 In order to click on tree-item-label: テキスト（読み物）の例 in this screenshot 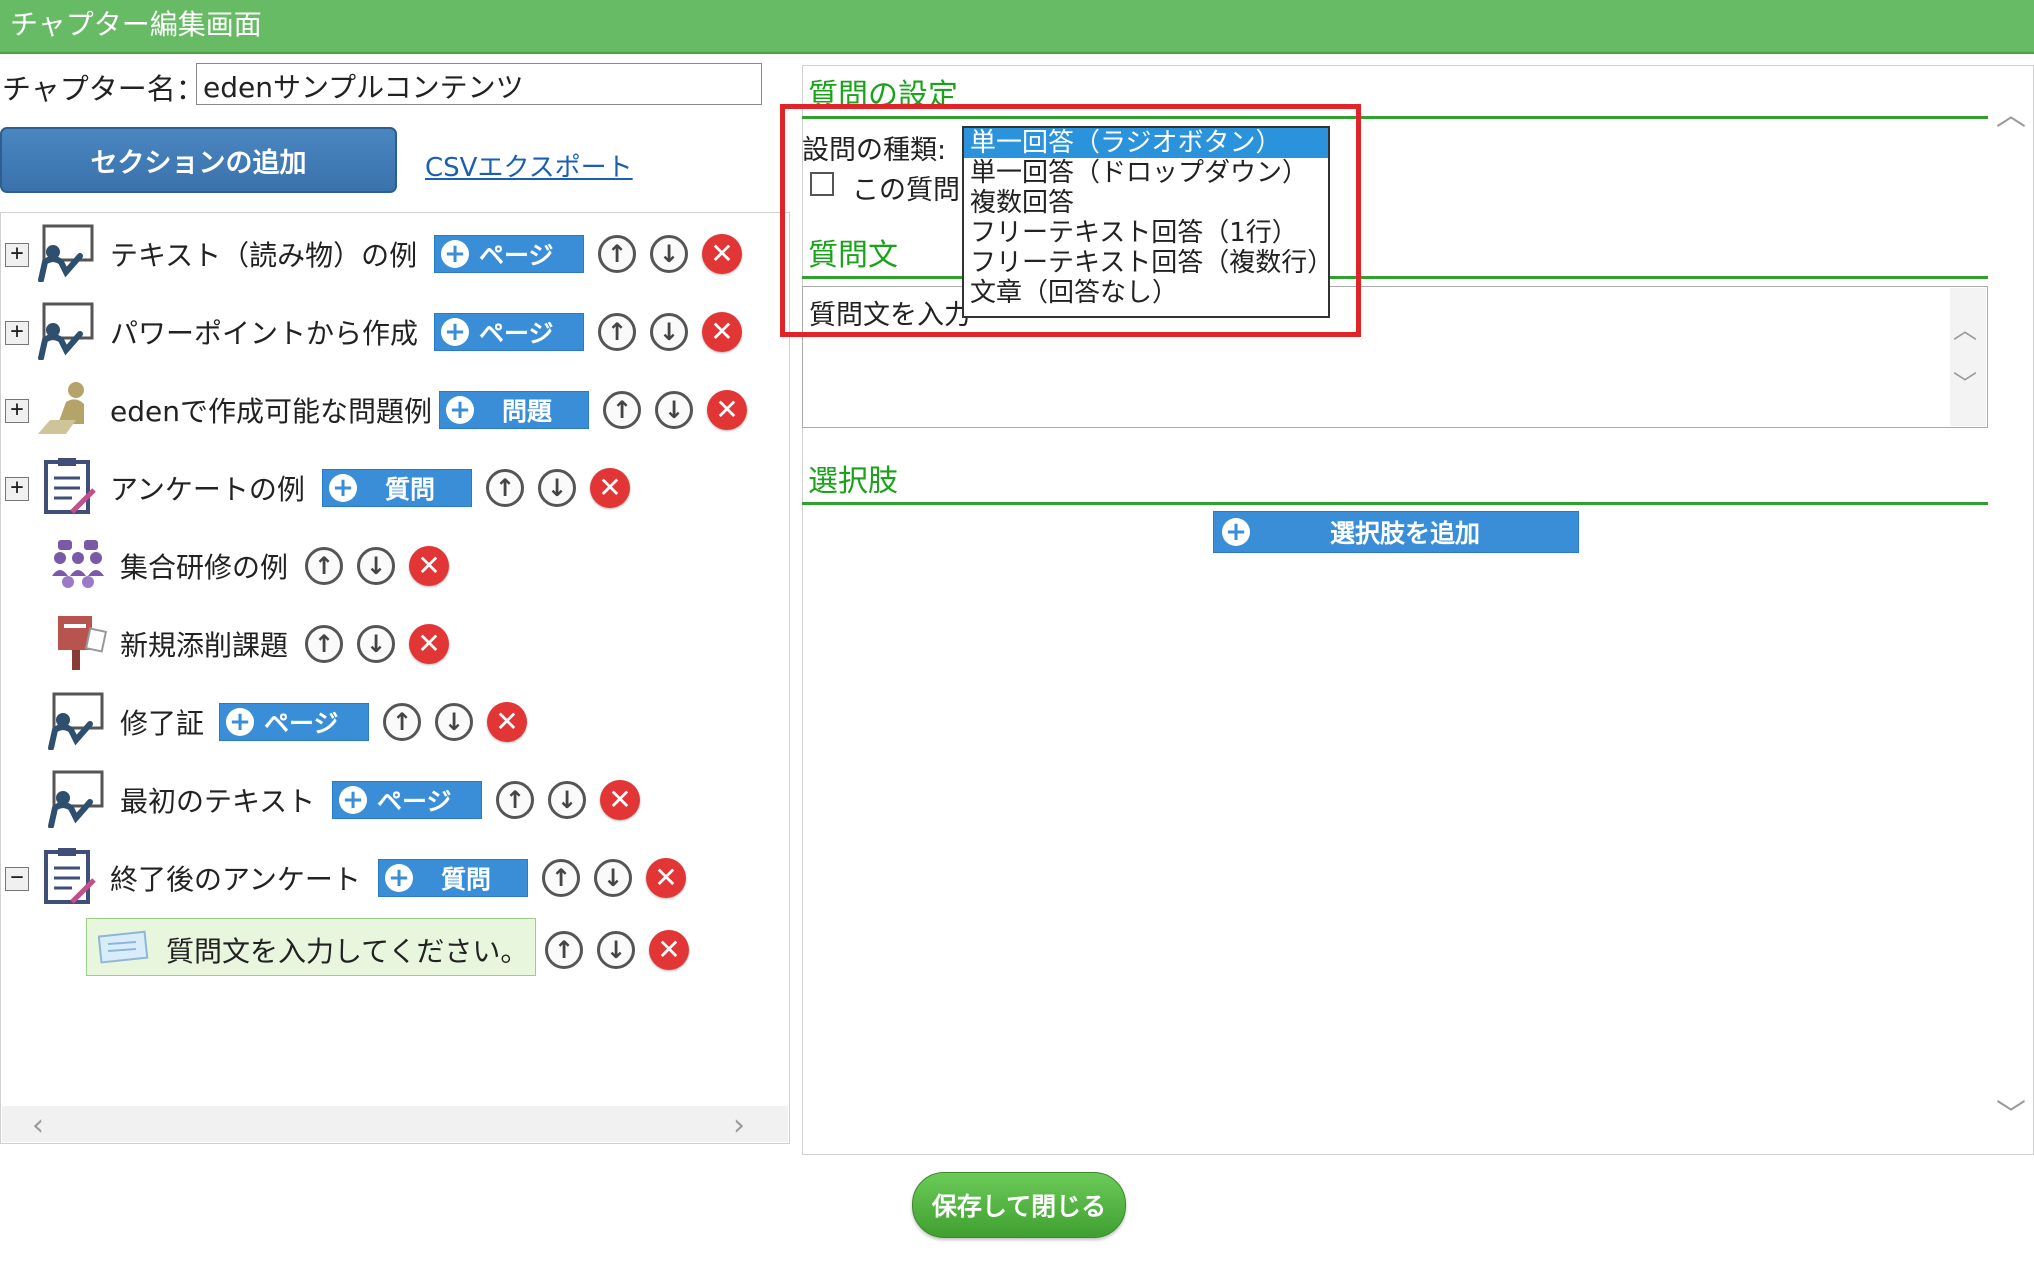, I will do `click(263, 254)`.